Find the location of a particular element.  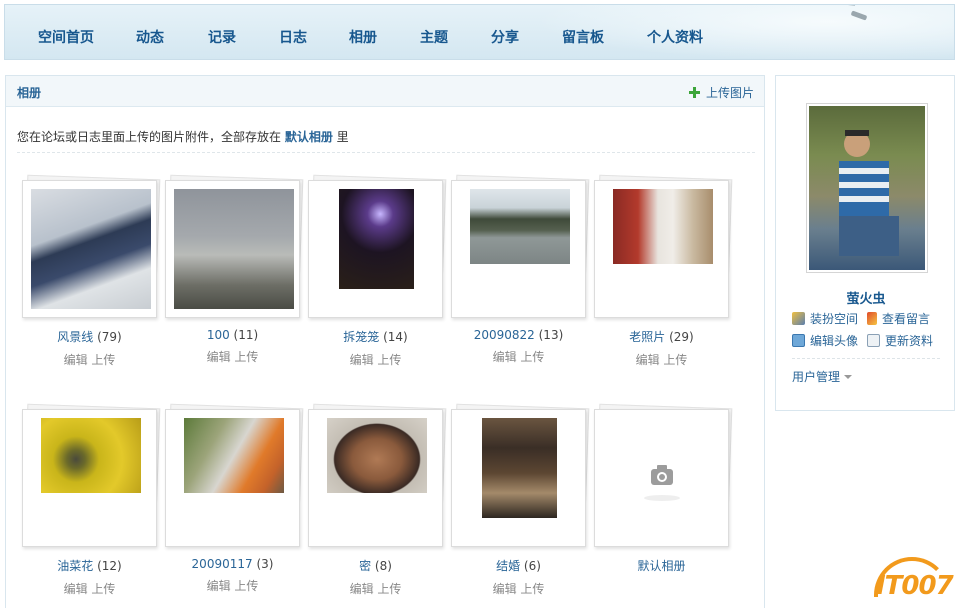

album-count: (13) is located at coordinates (551, 335).